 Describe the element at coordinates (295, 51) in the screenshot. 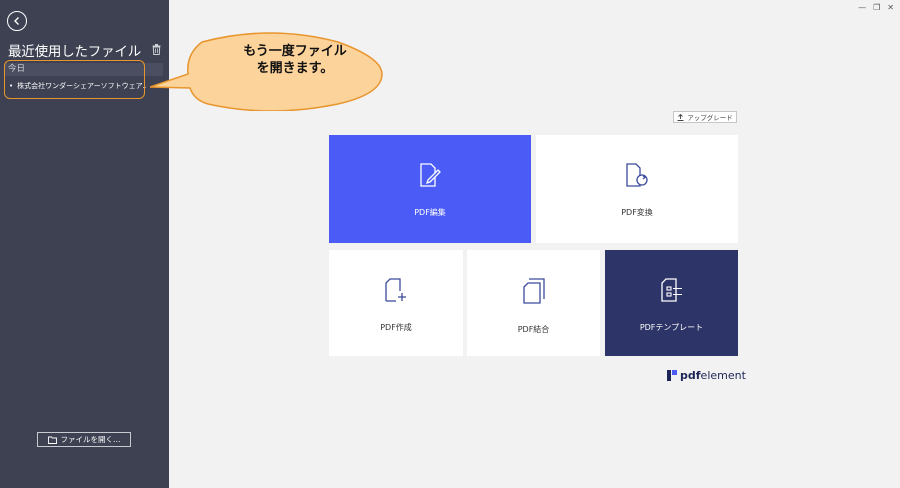

I see `callout-line-1: もう一度ファイル` at that location.